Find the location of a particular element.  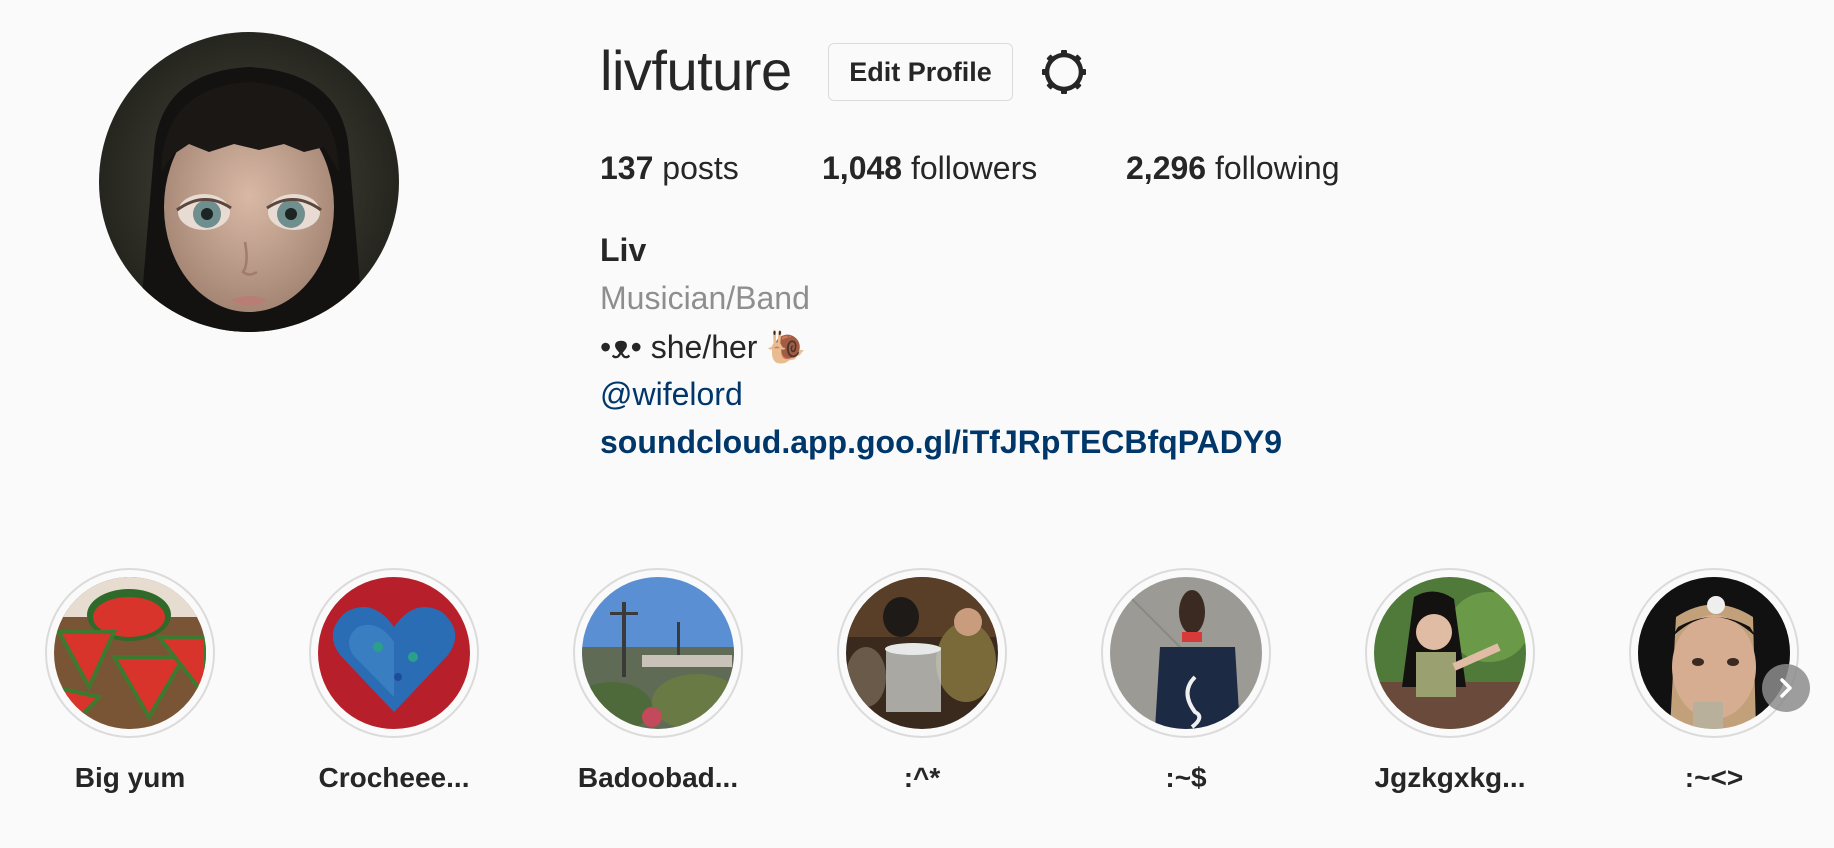

gear-icon is located at coordinates (1064, 72).